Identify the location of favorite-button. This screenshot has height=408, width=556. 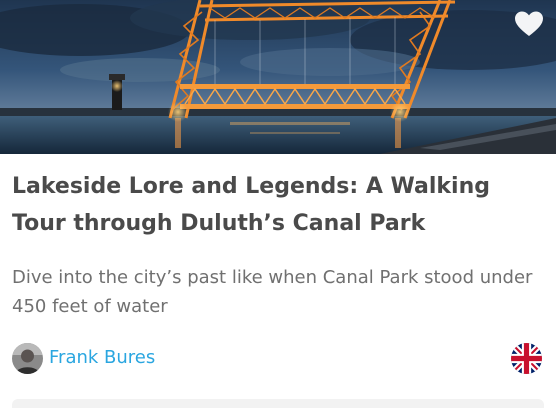
(529, 24).